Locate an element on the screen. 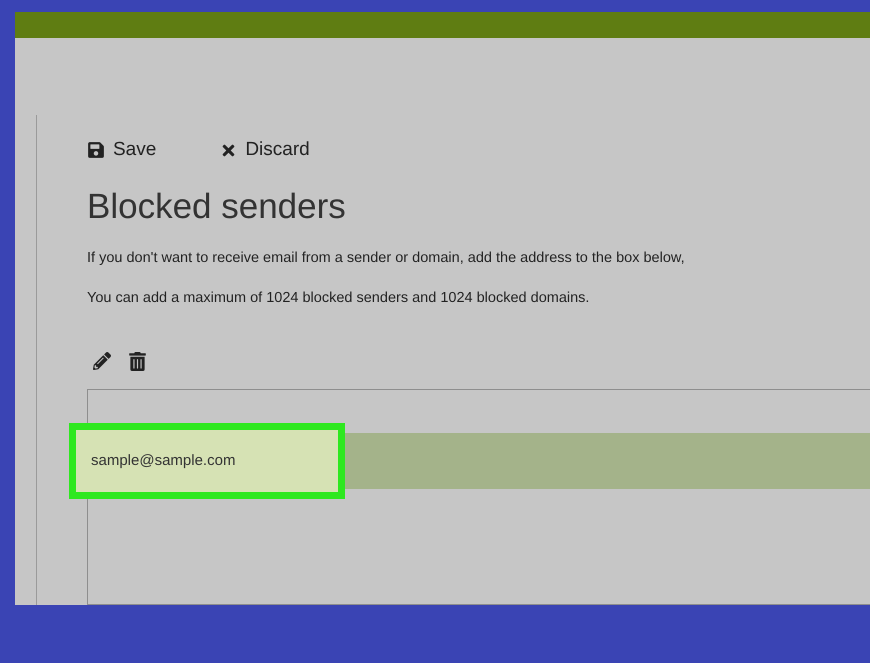  save-icon is located at coordinates (96, 150).